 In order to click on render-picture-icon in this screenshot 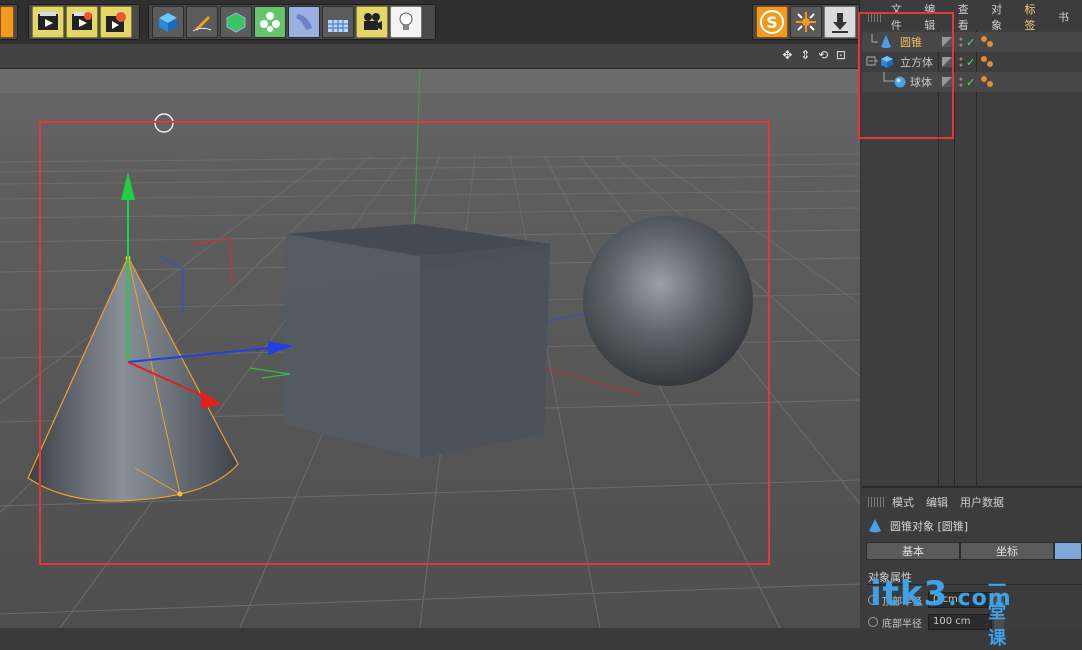, I will do `click(82, 22)`.